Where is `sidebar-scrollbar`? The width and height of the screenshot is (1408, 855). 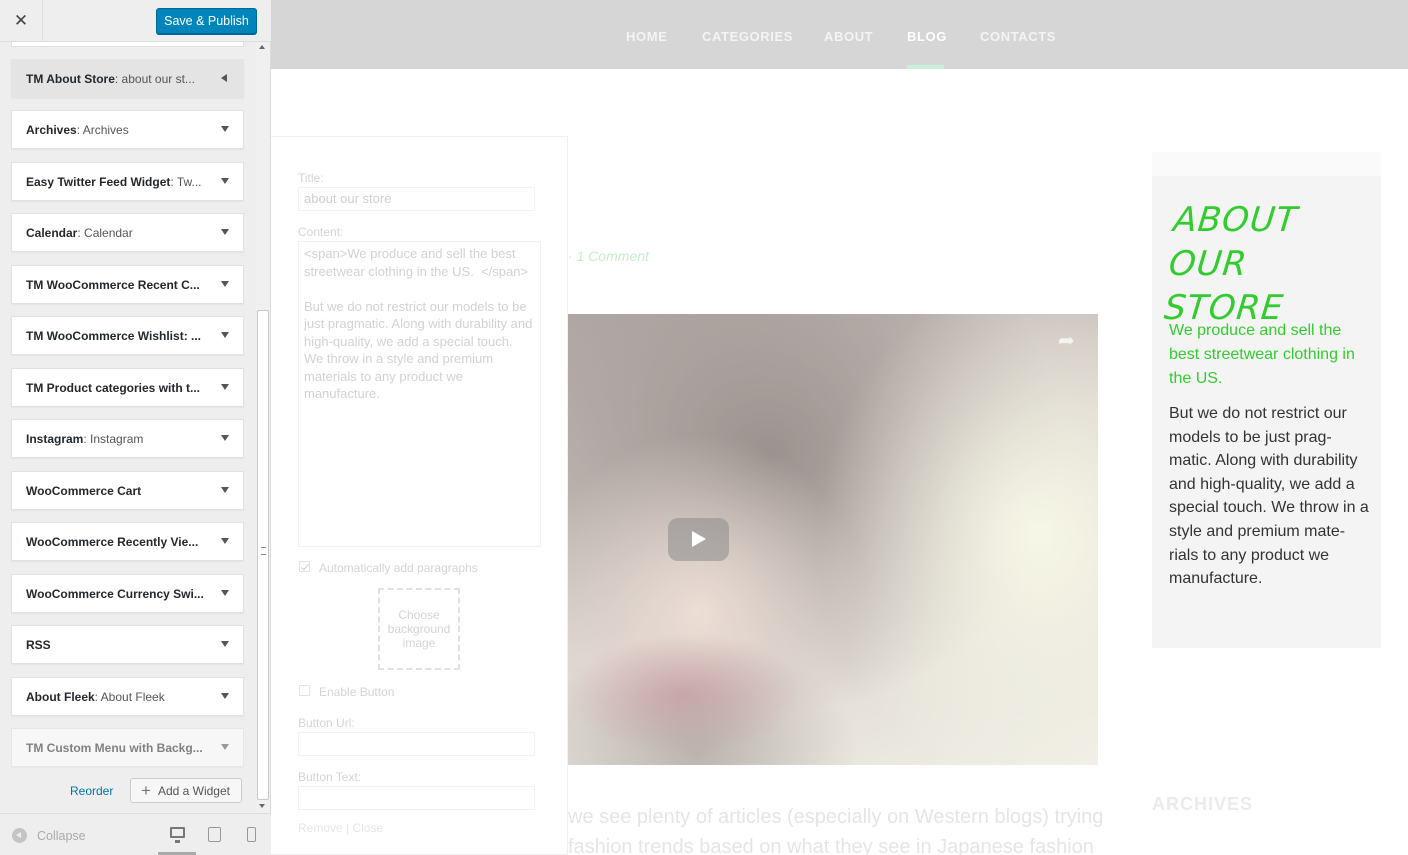
sidebar-scrollbar is located at coordinates (263, 427).